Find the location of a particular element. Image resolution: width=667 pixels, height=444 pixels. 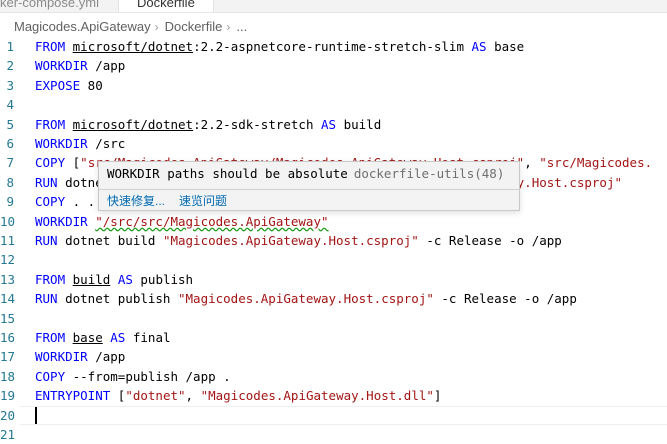

line-number: 9 is located at coordinates (10, 202).